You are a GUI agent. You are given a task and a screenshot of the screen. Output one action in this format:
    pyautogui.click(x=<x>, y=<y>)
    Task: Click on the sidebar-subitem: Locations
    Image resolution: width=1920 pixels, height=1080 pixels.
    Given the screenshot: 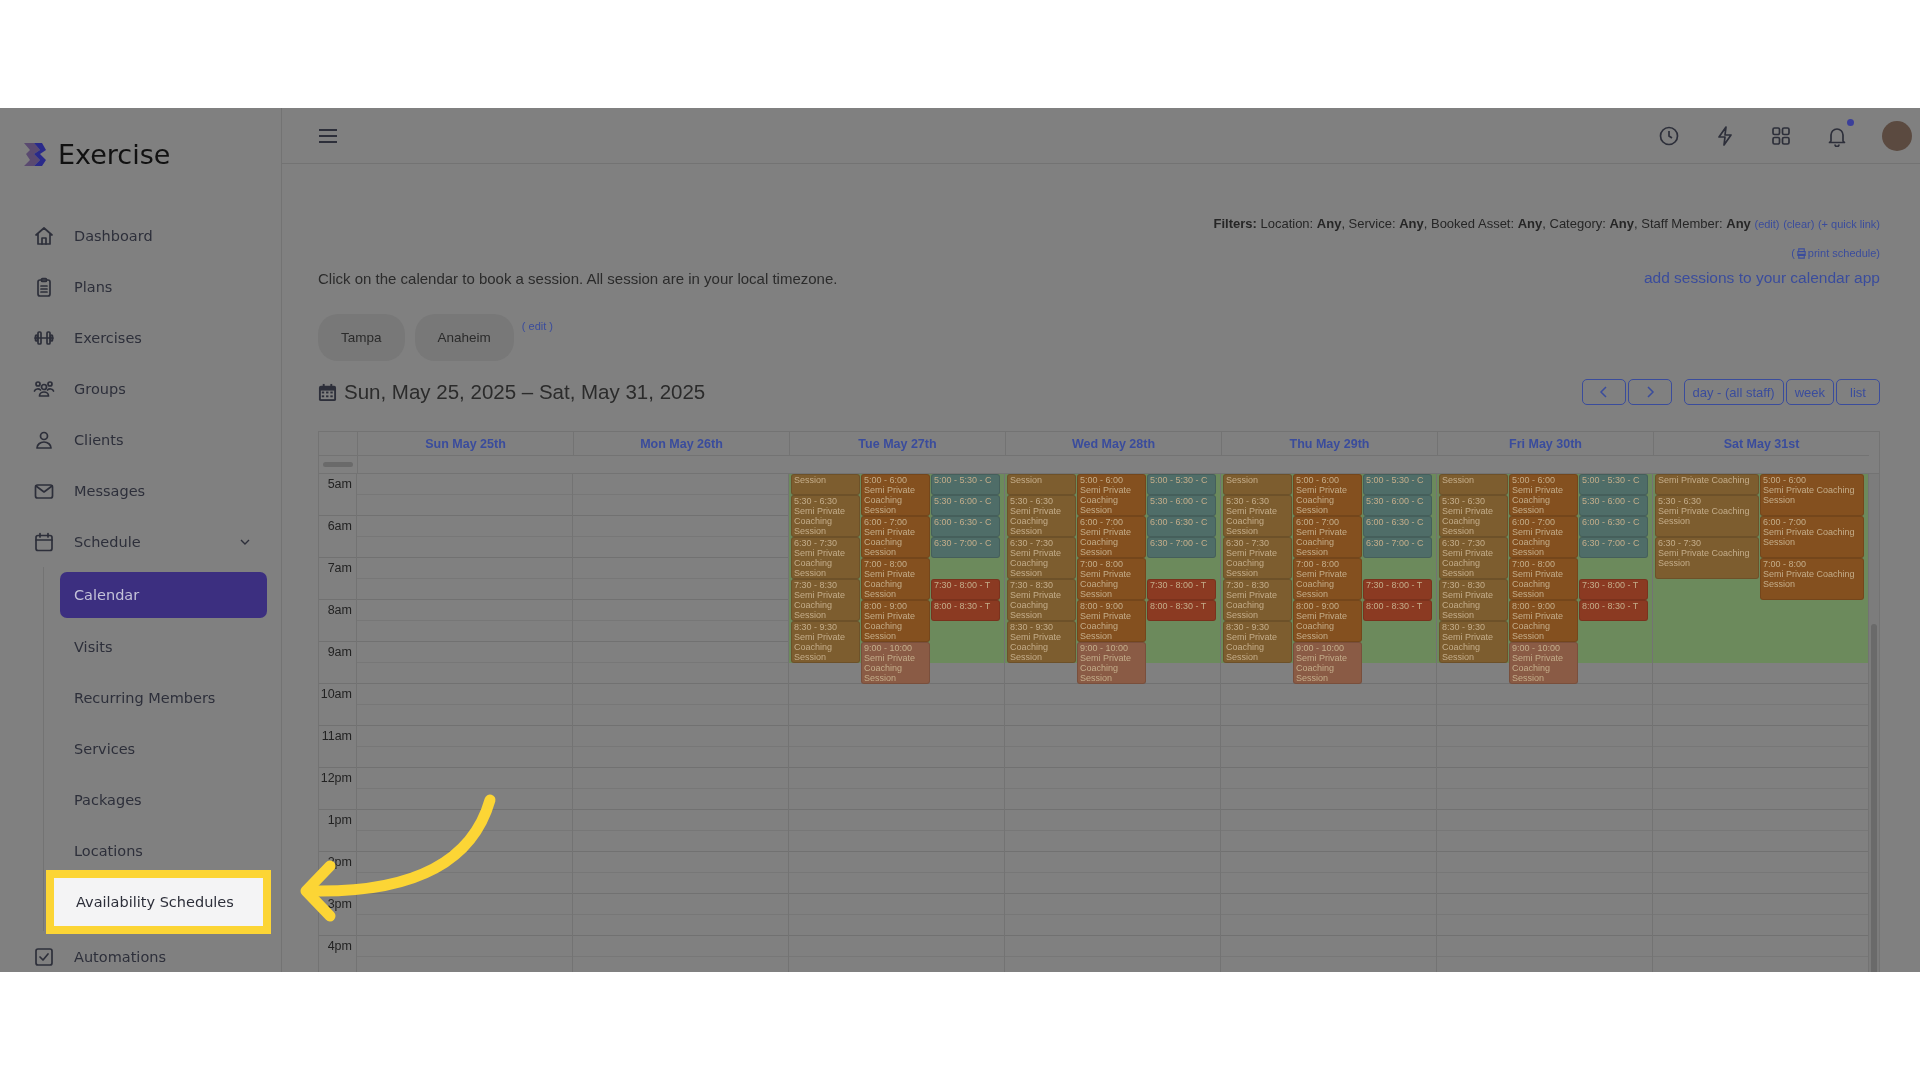 What is the action you would take?
    pyautogui.click(x=162, y=850)
    